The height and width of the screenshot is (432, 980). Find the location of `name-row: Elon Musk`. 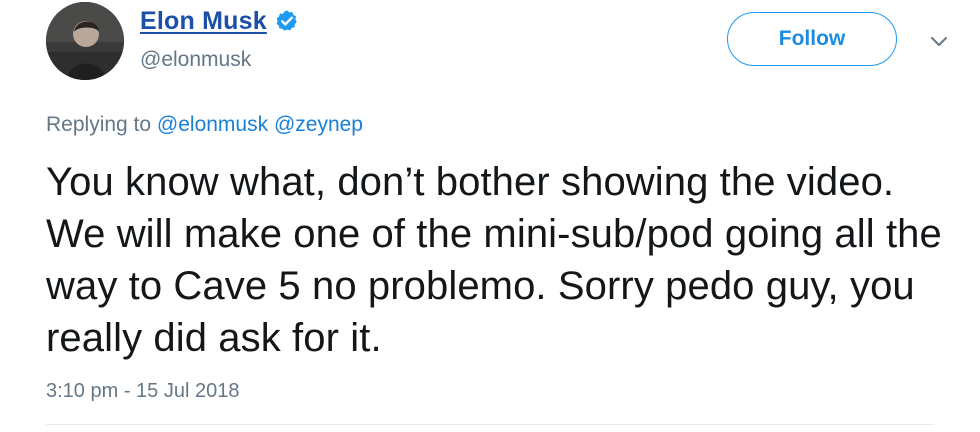

name-row: Elon Musk is located at coordinates (219, 21).